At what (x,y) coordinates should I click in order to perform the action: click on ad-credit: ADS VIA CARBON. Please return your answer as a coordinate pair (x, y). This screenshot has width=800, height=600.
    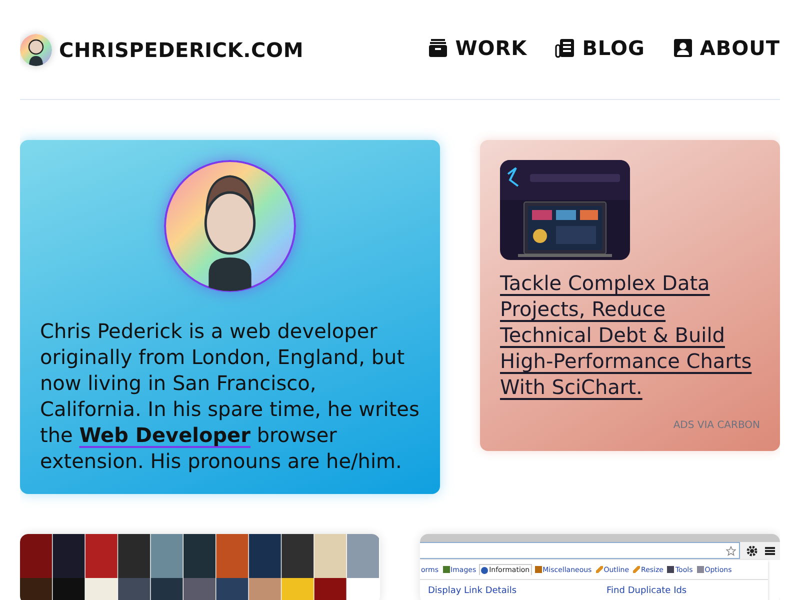
    Looking at the image, I should click on (716, 425).